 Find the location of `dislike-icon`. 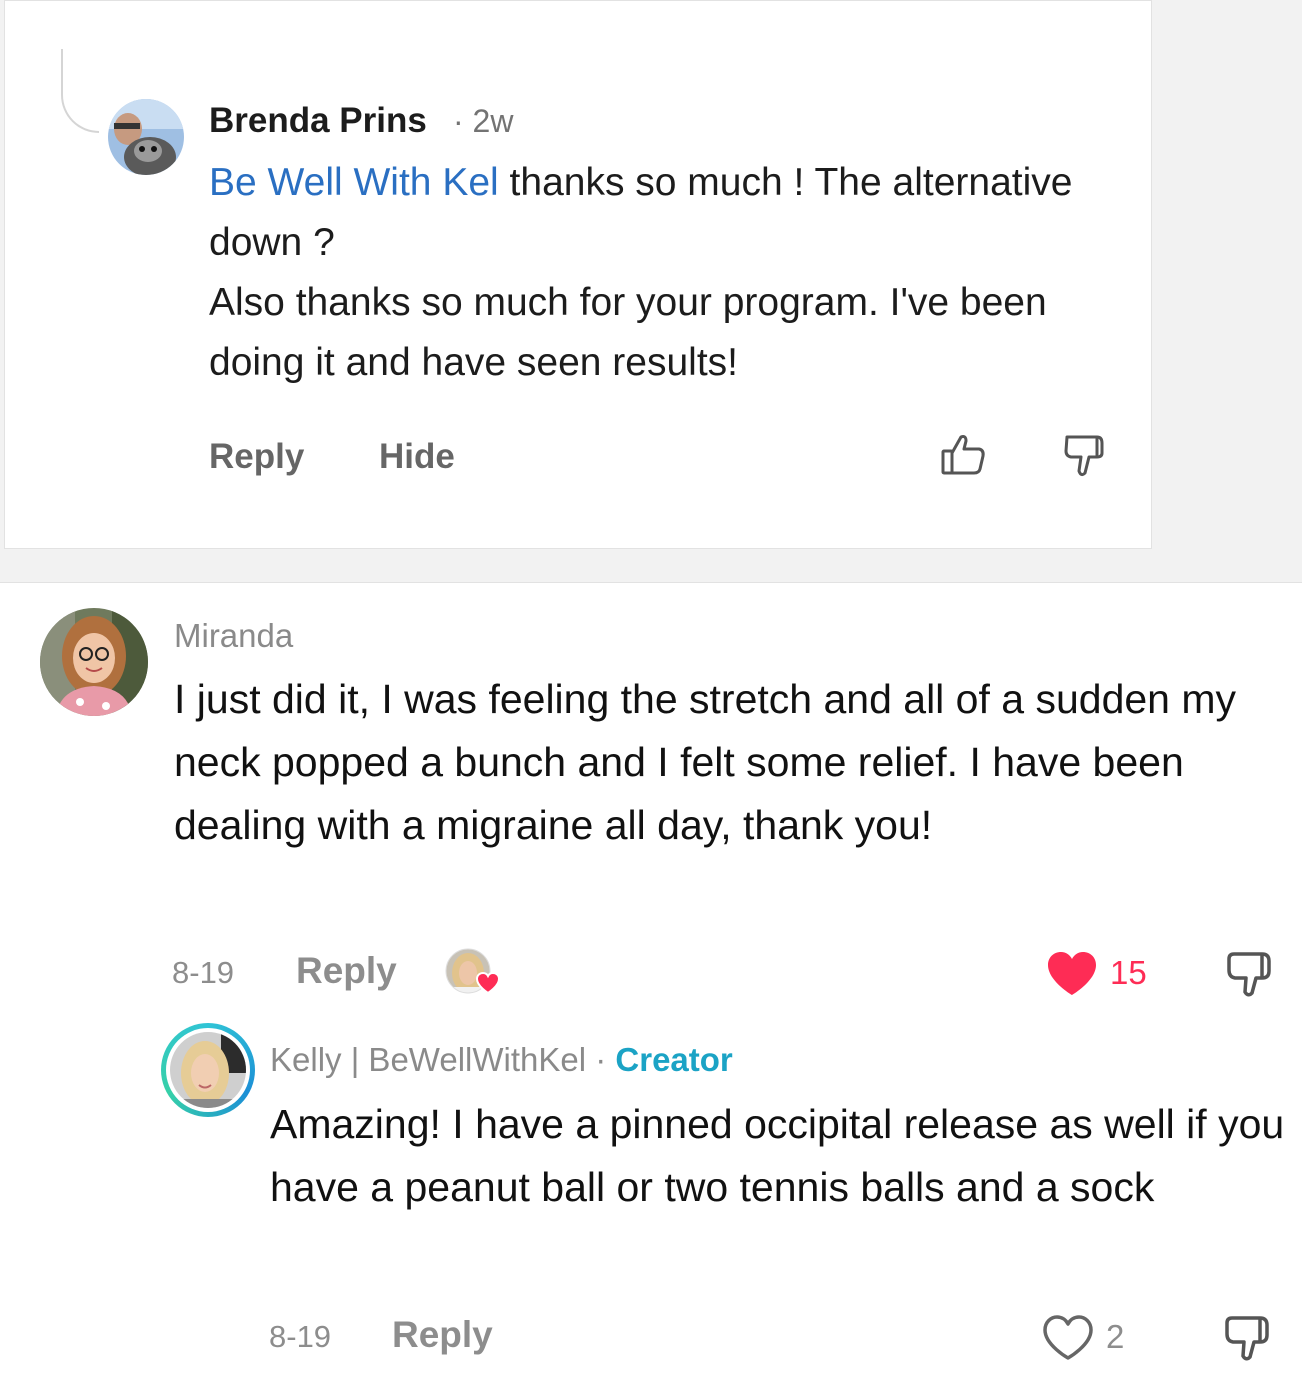

dislike-icon is located at coordinates (1250, 974).